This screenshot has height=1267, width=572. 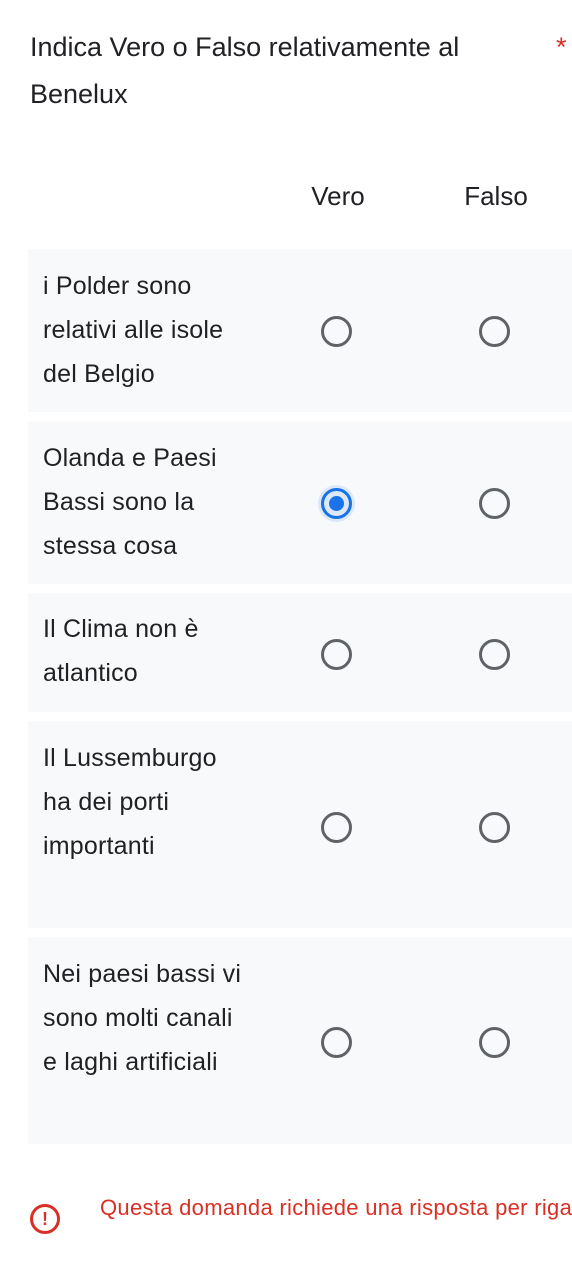 I want to click on row-label: Il Lussemburgo ha dei porti importanti, so click(x=130, y=802).